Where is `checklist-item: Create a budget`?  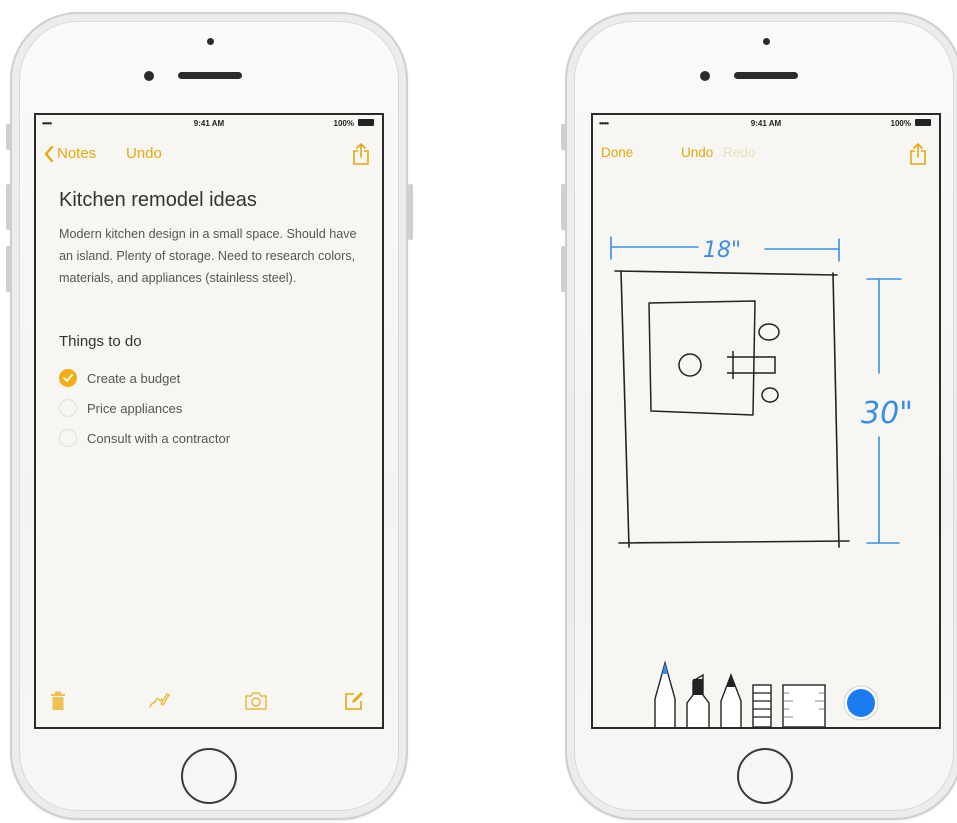
checklist-item: Create a budget is located at coordinates (144, 378).